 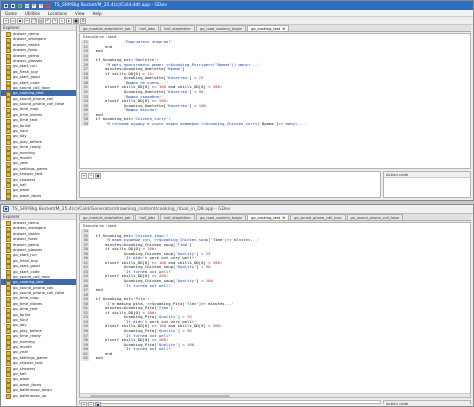 I want to click on play-icon: ▸, so click(x=69, y=20).